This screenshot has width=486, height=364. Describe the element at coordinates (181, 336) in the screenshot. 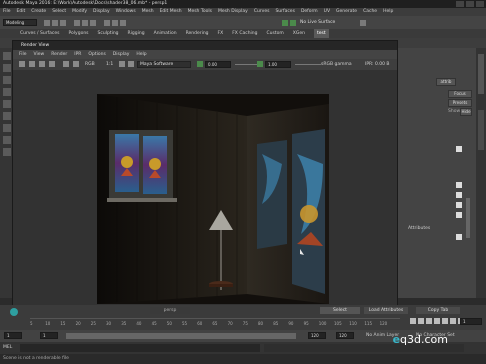

I see `range-bar` at that location.